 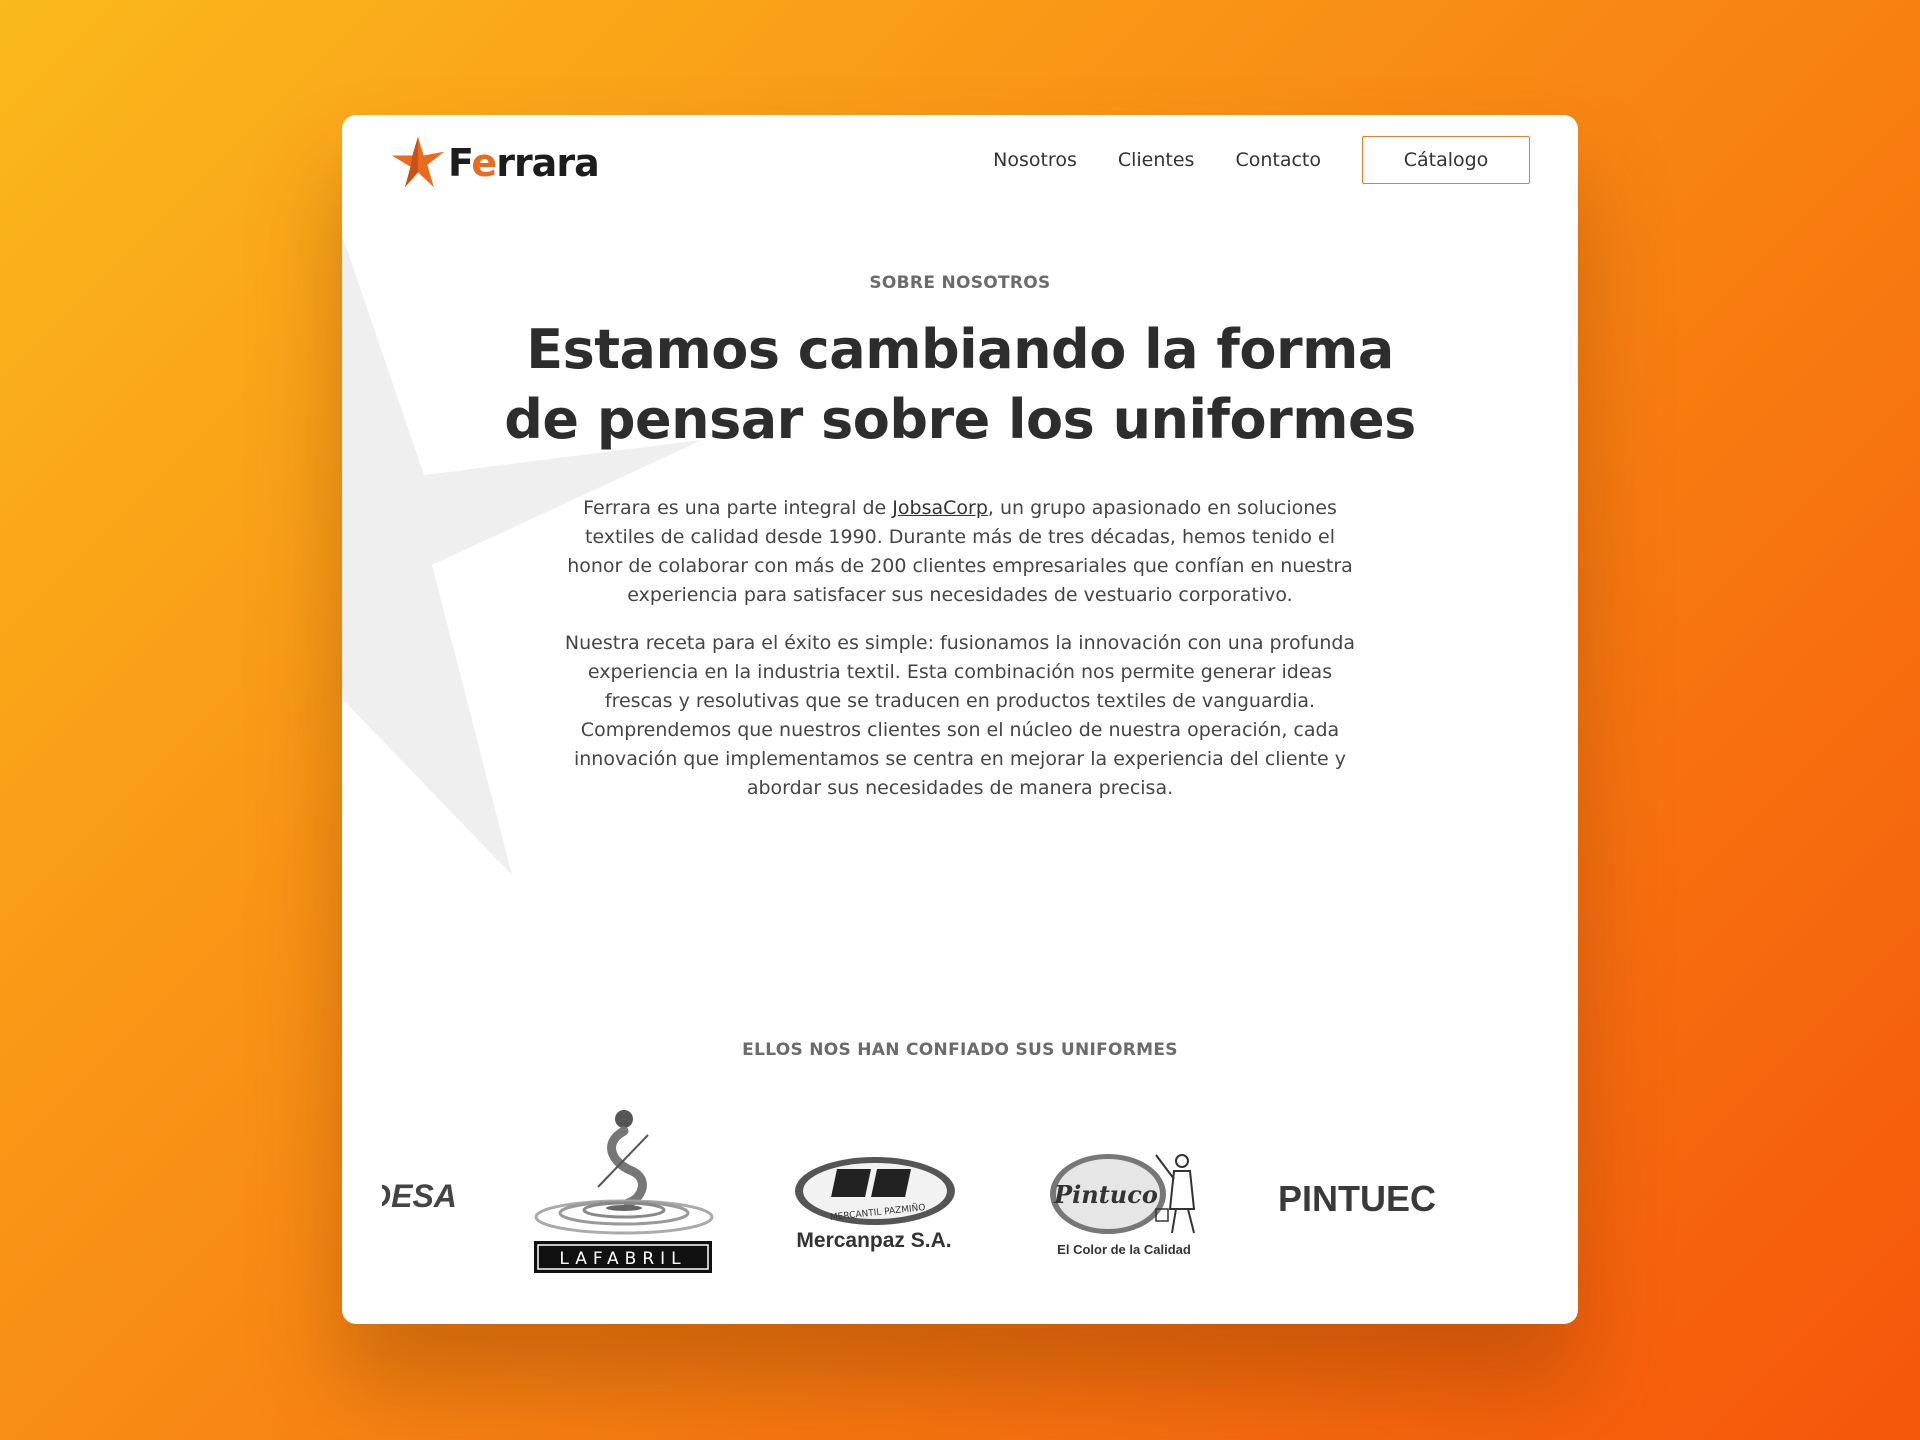 I want to click on svg-text: PINTUEC, so click(x=1357, y=1198).